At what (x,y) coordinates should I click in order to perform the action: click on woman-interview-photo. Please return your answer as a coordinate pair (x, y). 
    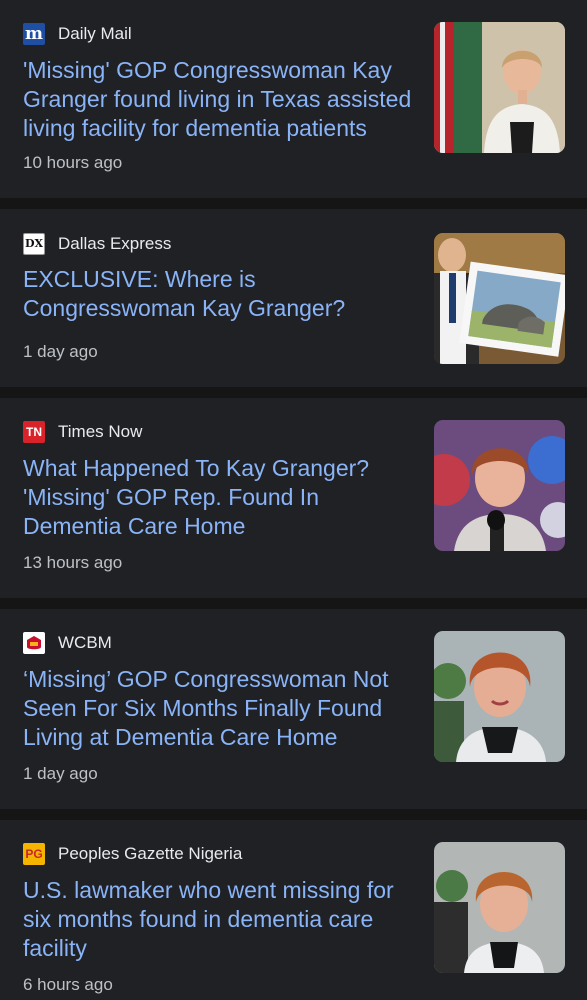
    Looking at the image, I should click on (499, 907).